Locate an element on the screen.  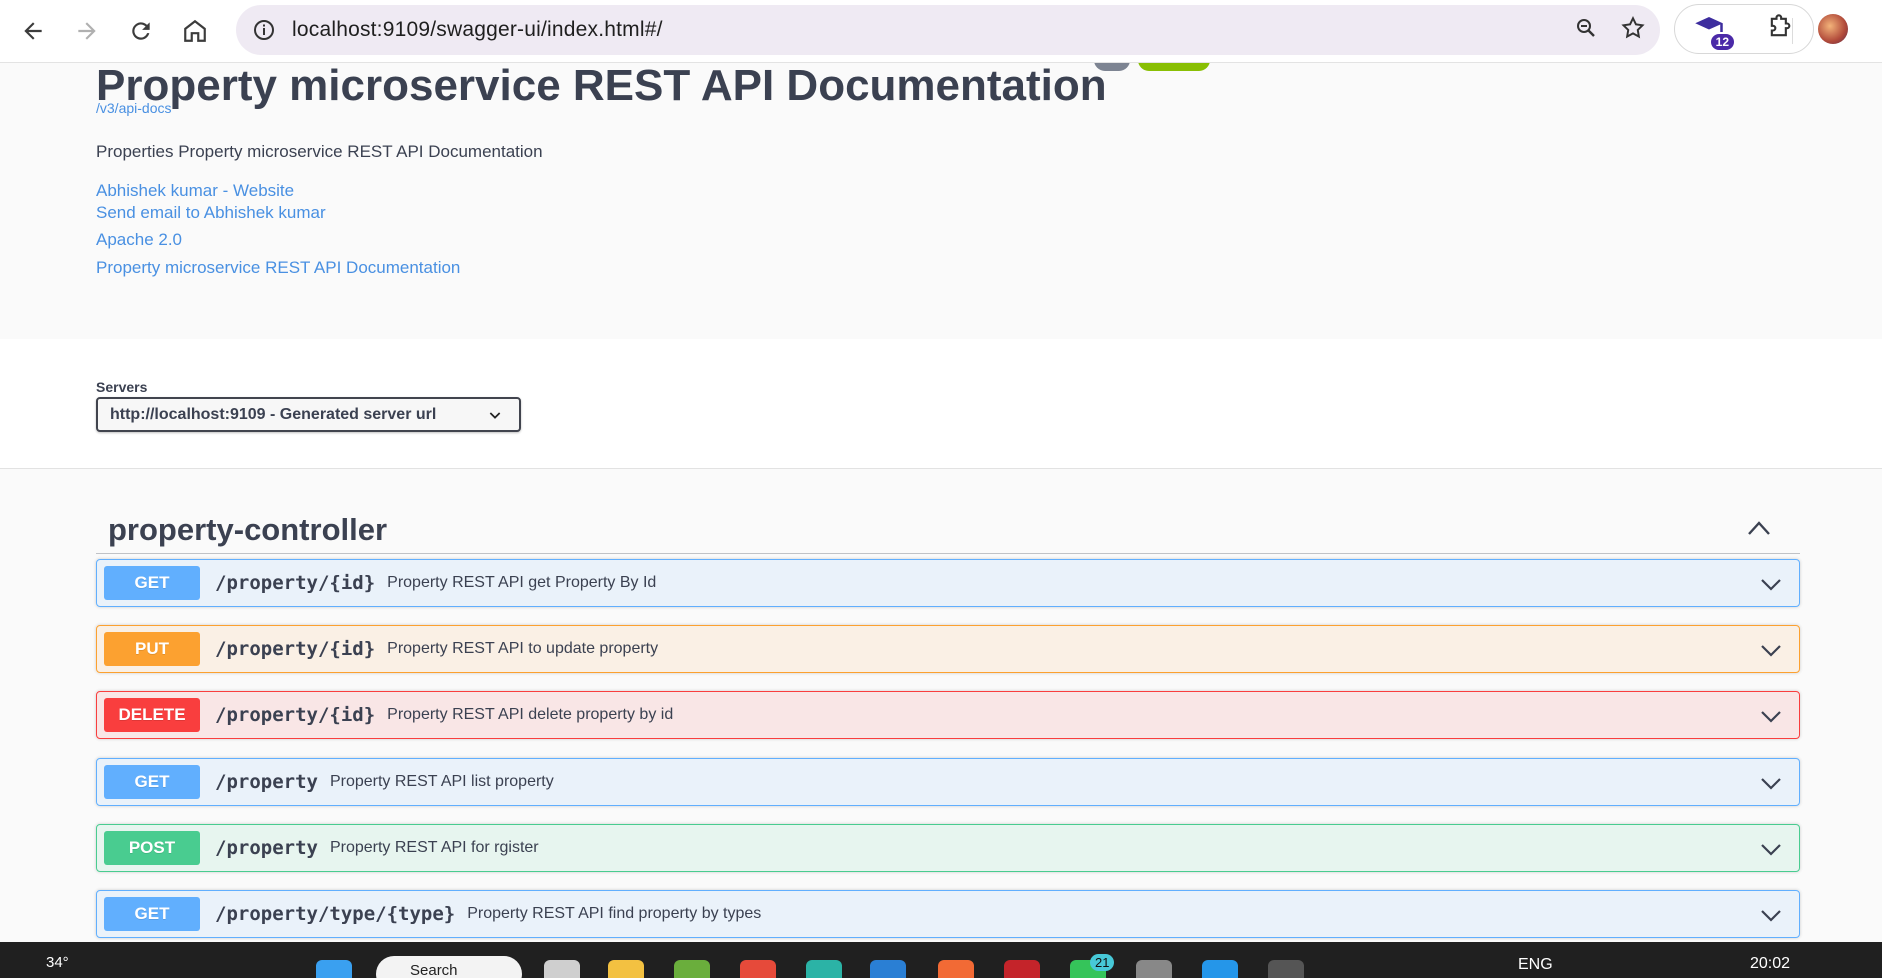
contact-email-link: Send email to Abhishek kumar is located at coordinates (211, 213).